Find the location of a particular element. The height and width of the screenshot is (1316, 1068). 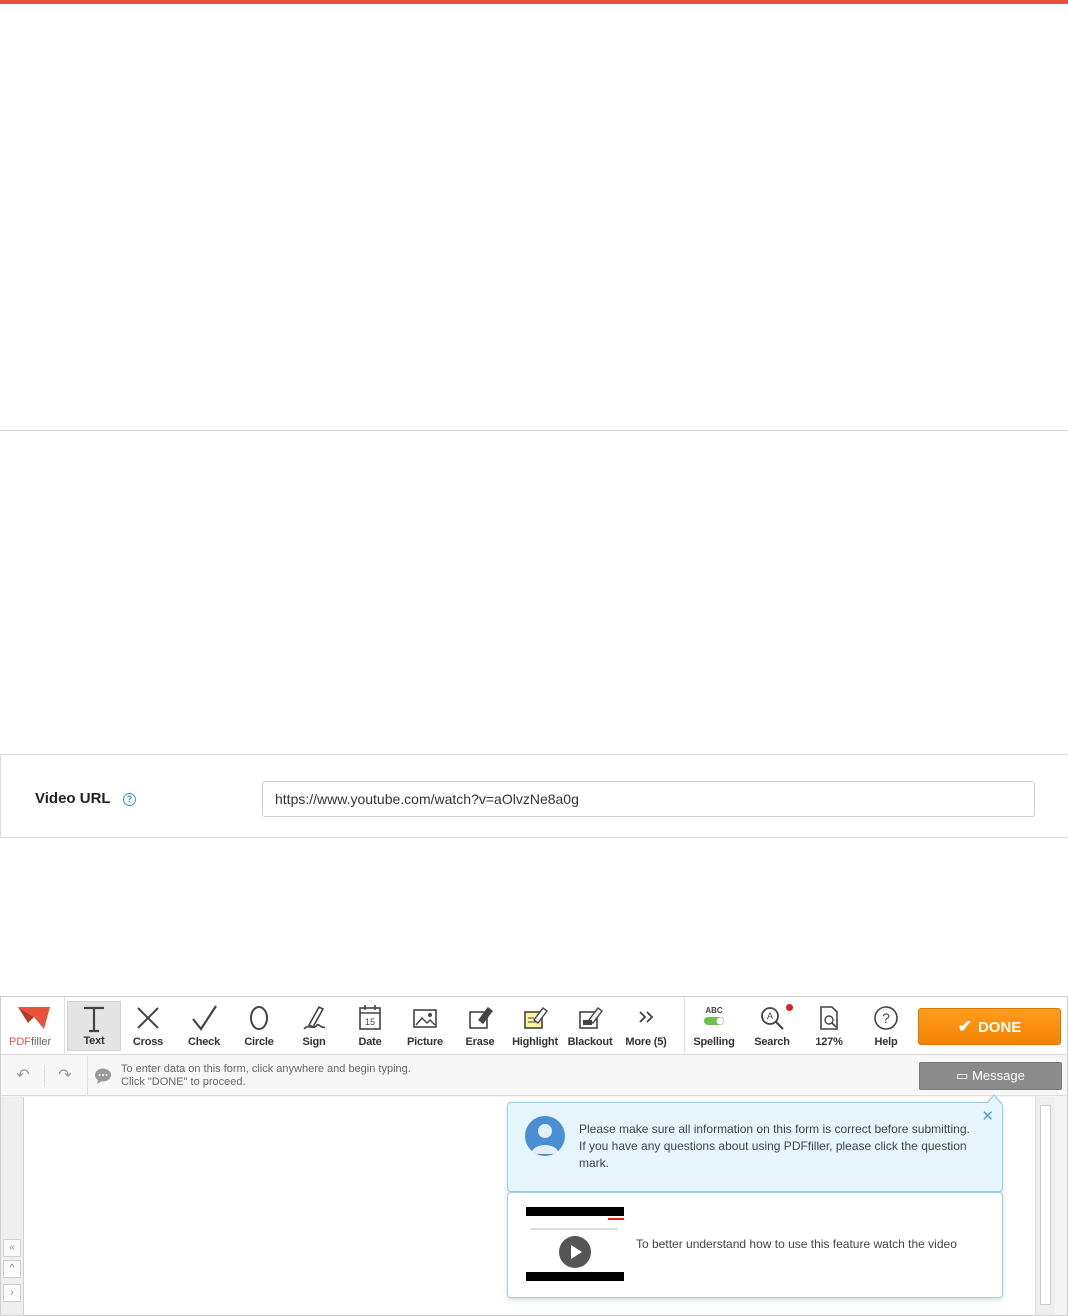

circle-icon is located at coordinates (259, 1018).